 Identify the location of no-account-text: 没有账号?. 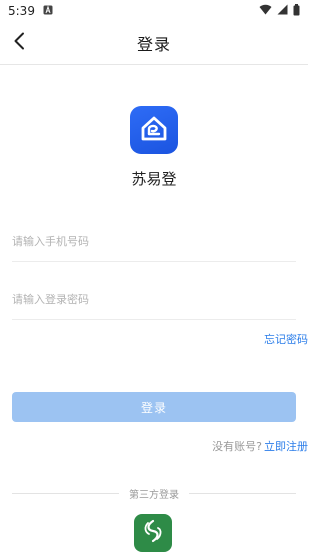
(237, 446).